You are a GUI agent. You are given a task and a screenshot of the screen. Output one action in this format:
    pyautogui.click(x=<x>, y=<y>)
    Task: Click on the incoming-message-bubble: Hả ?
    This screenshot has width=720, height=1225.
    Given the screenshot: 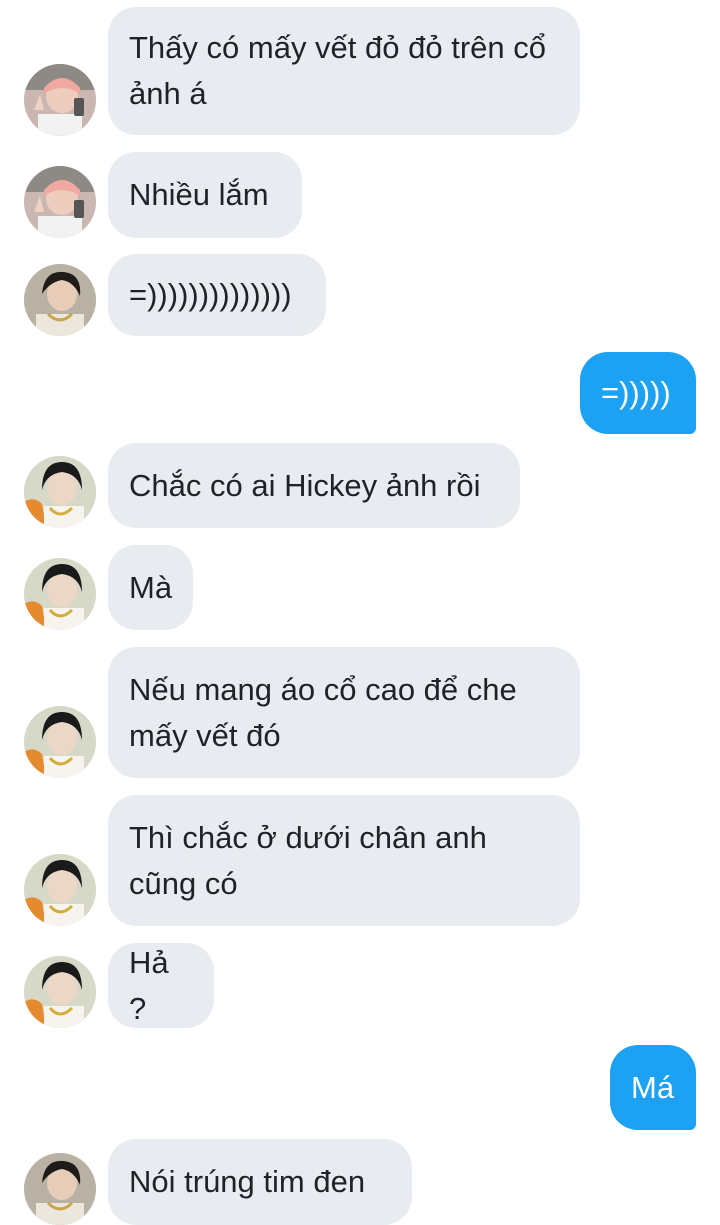 What is the action you would take?
    pyautogui.click(x=161, y=985)
    